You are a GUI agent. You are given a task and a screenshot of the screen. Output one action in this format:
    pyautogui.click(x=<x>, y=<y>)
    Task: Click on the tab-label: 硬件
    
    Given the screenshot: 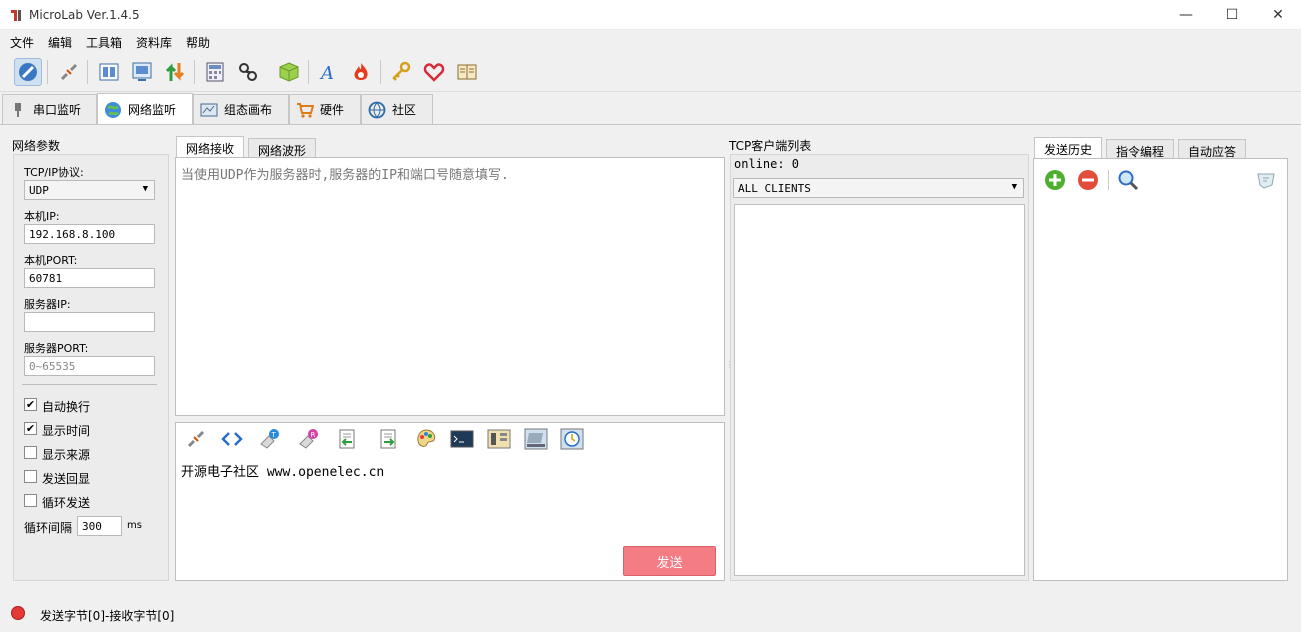 What is the action you would take?
    pyautogui.click(x=332, y=110)
    